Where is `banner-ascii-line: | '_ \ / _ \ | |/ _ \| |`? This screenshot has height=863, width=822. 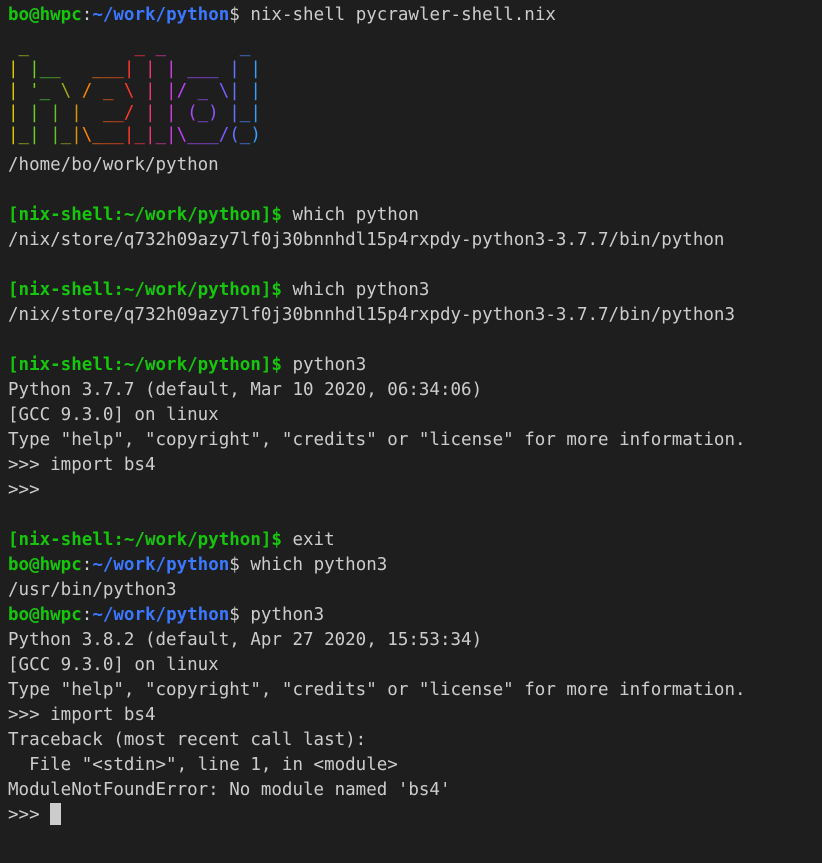
banner-ascii-line: | '_ \ / _ \ | |/ _ \| | is located at coordinates (134, 91).